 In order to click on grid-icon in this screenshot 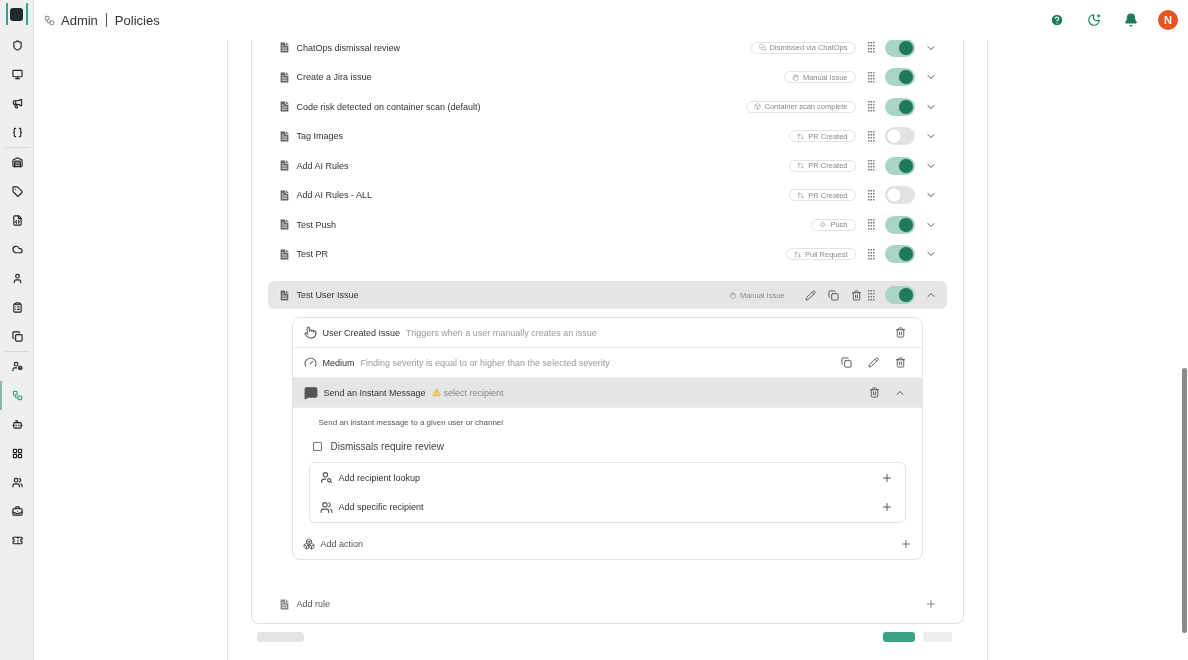, I will do `click(17, 453)`.